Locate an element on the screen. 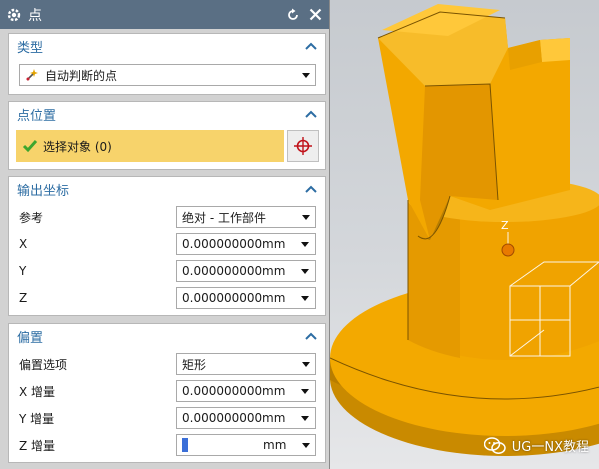 The image size is (599, 469). offset-option-select: 矩形 is located at coordinates (246, 364).